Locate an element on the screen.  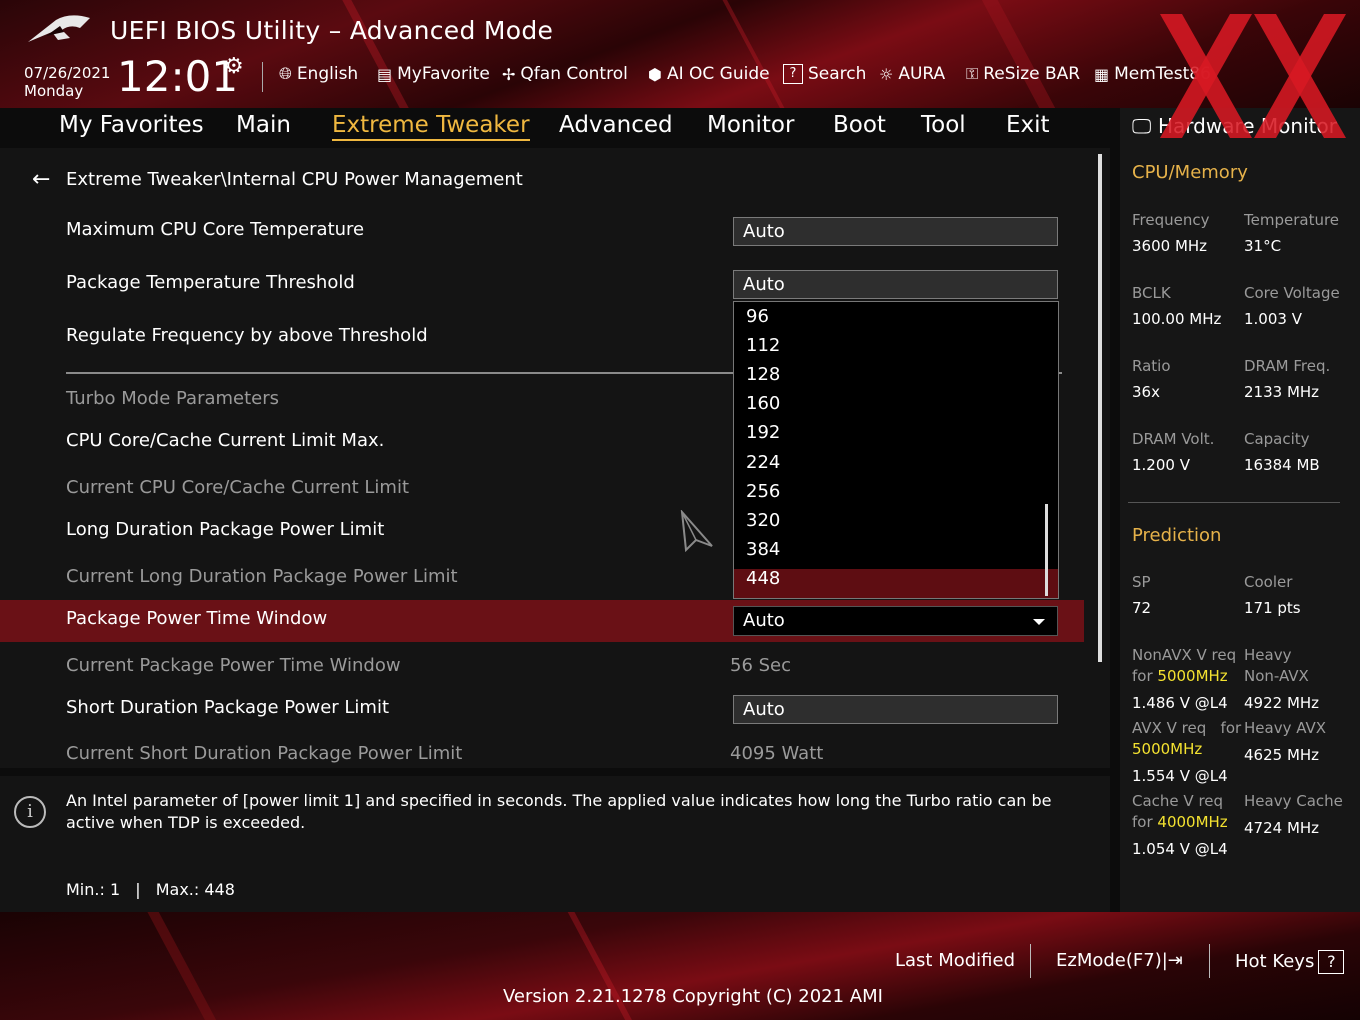
tool-label: English is located at coordinates (327, 74).